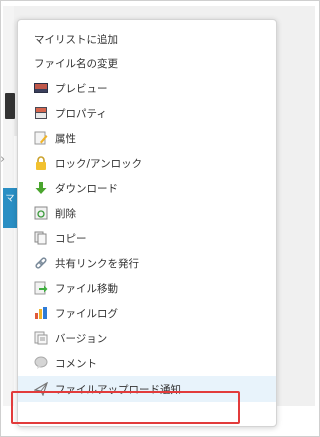 Image resolution: width=320 pixels, height=437 pixels. I want to click on menu-item-download: ダウンロード, so click(147, 188).